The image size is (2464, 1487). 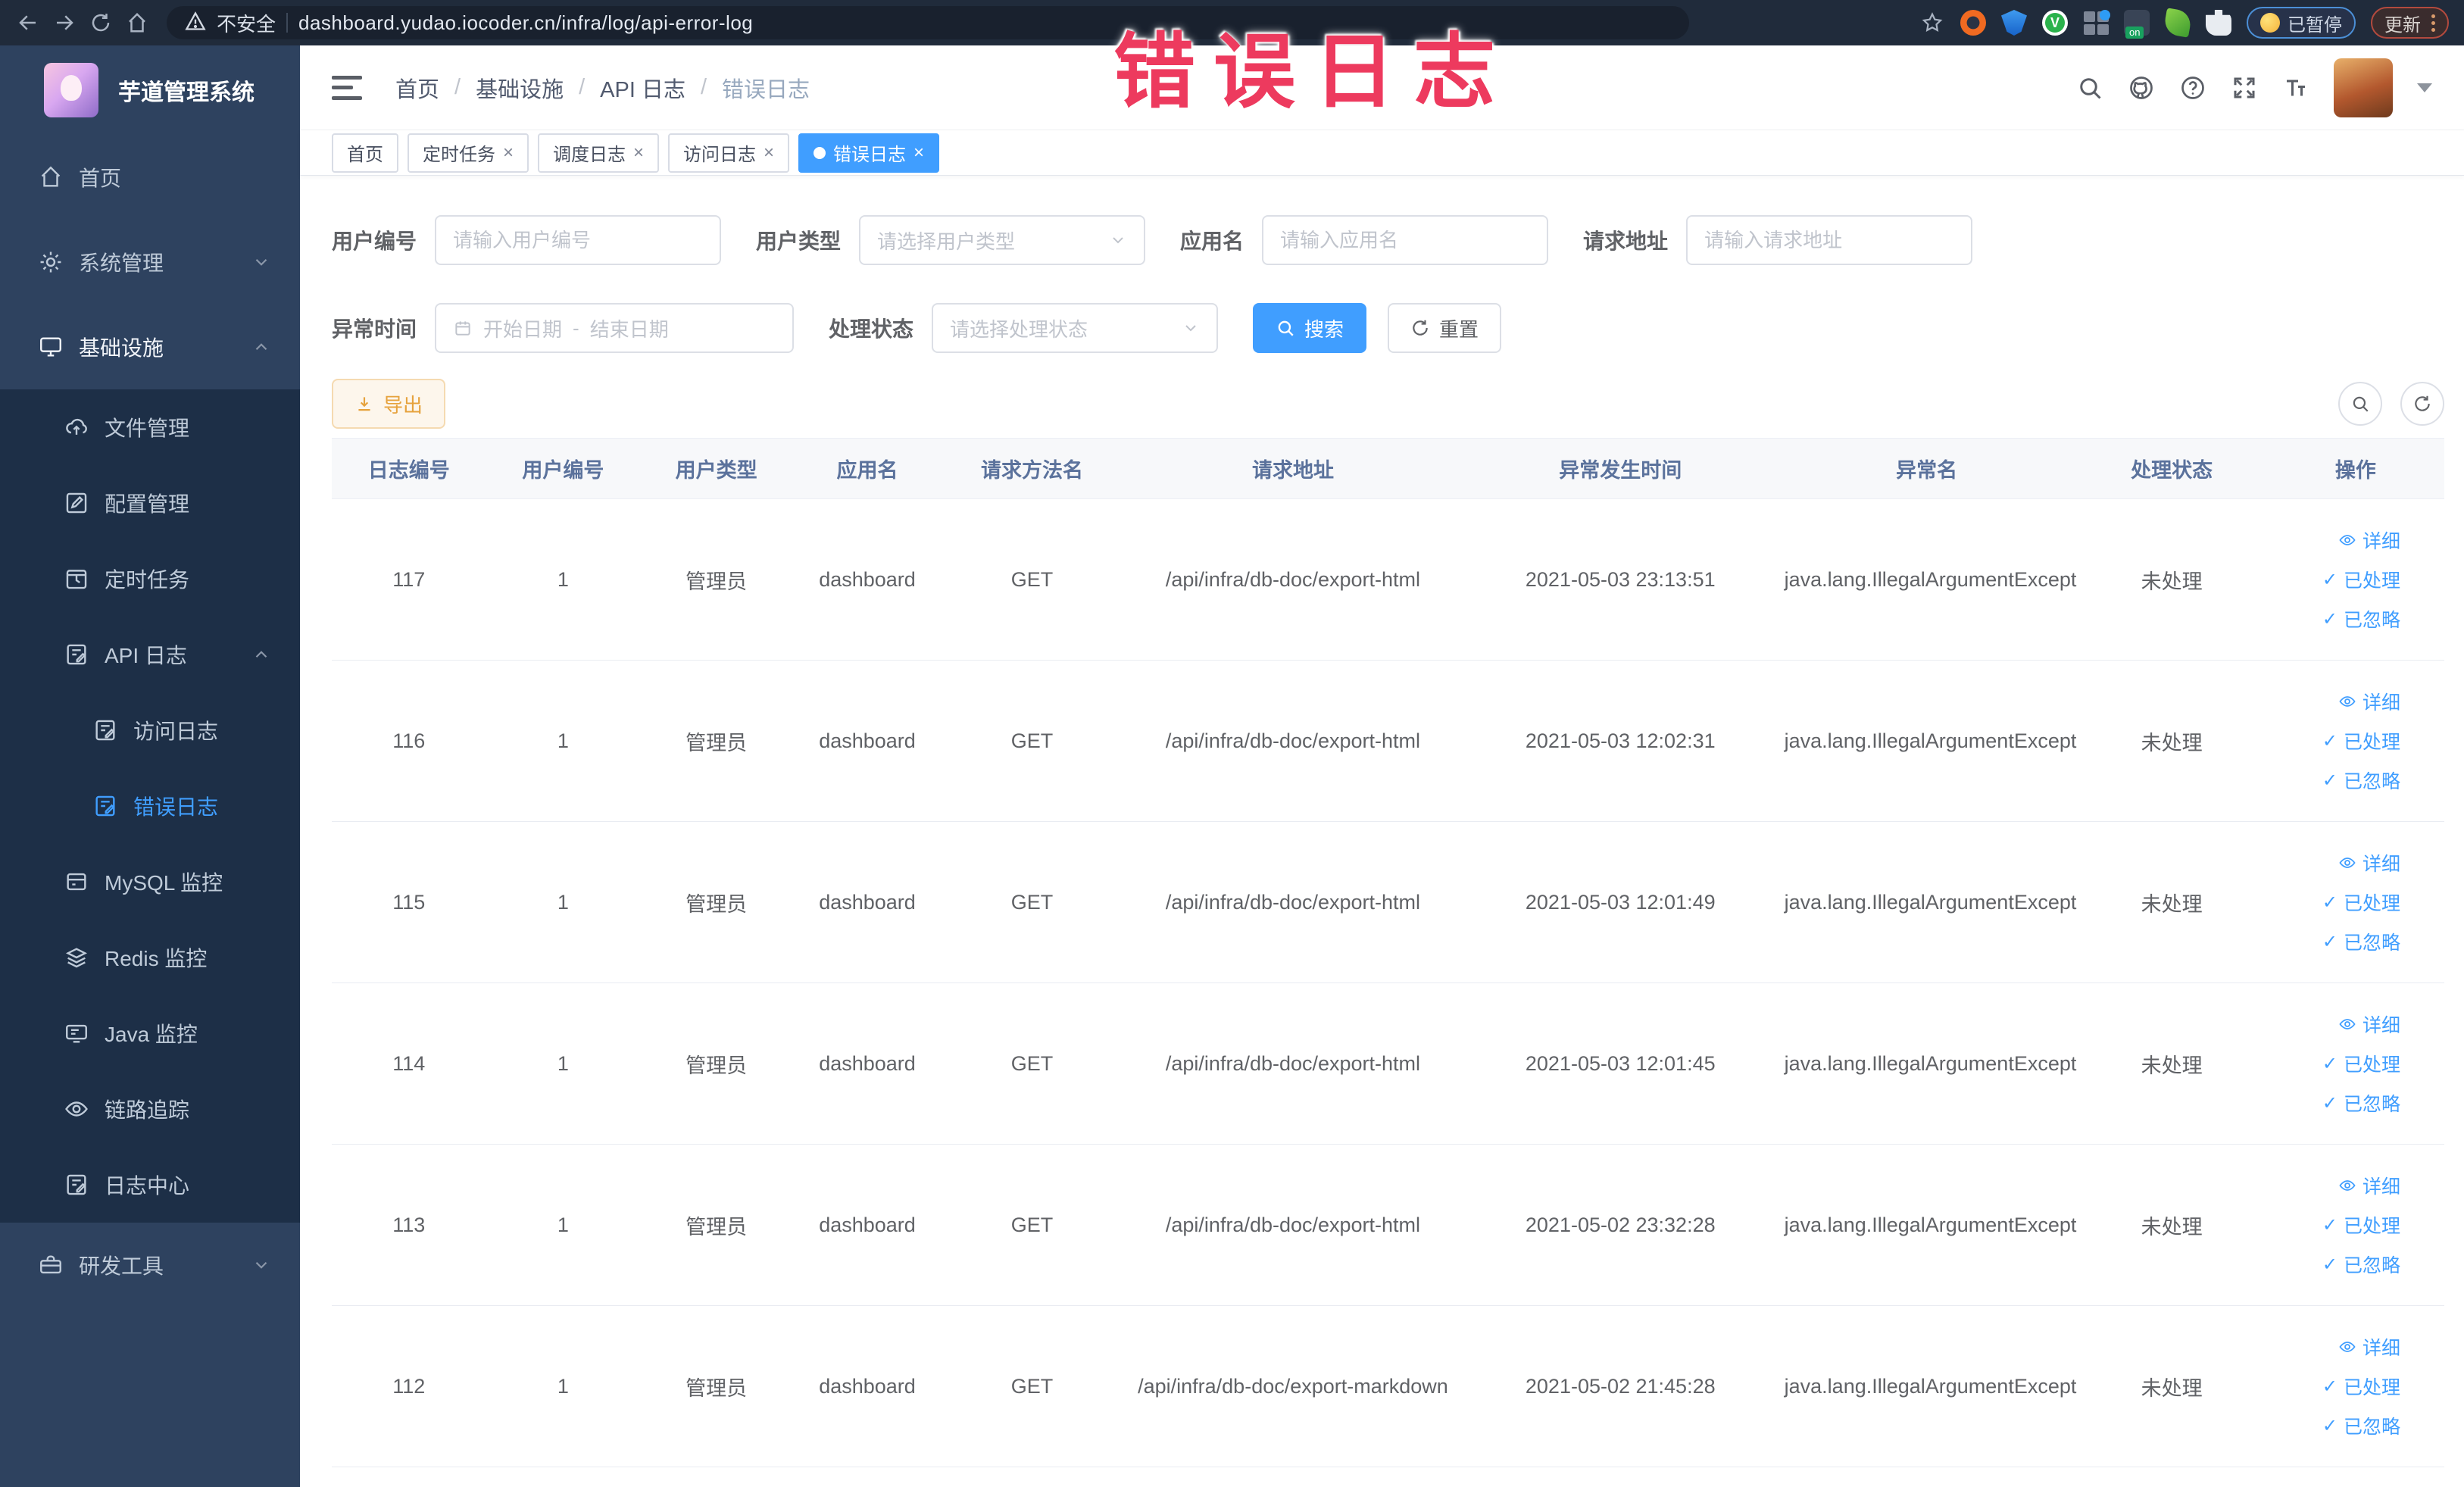 What do you see at coordinates (76, 1033) in the screenshot?
I see `java-monitor-icon` at bounding box center [76, 1033].